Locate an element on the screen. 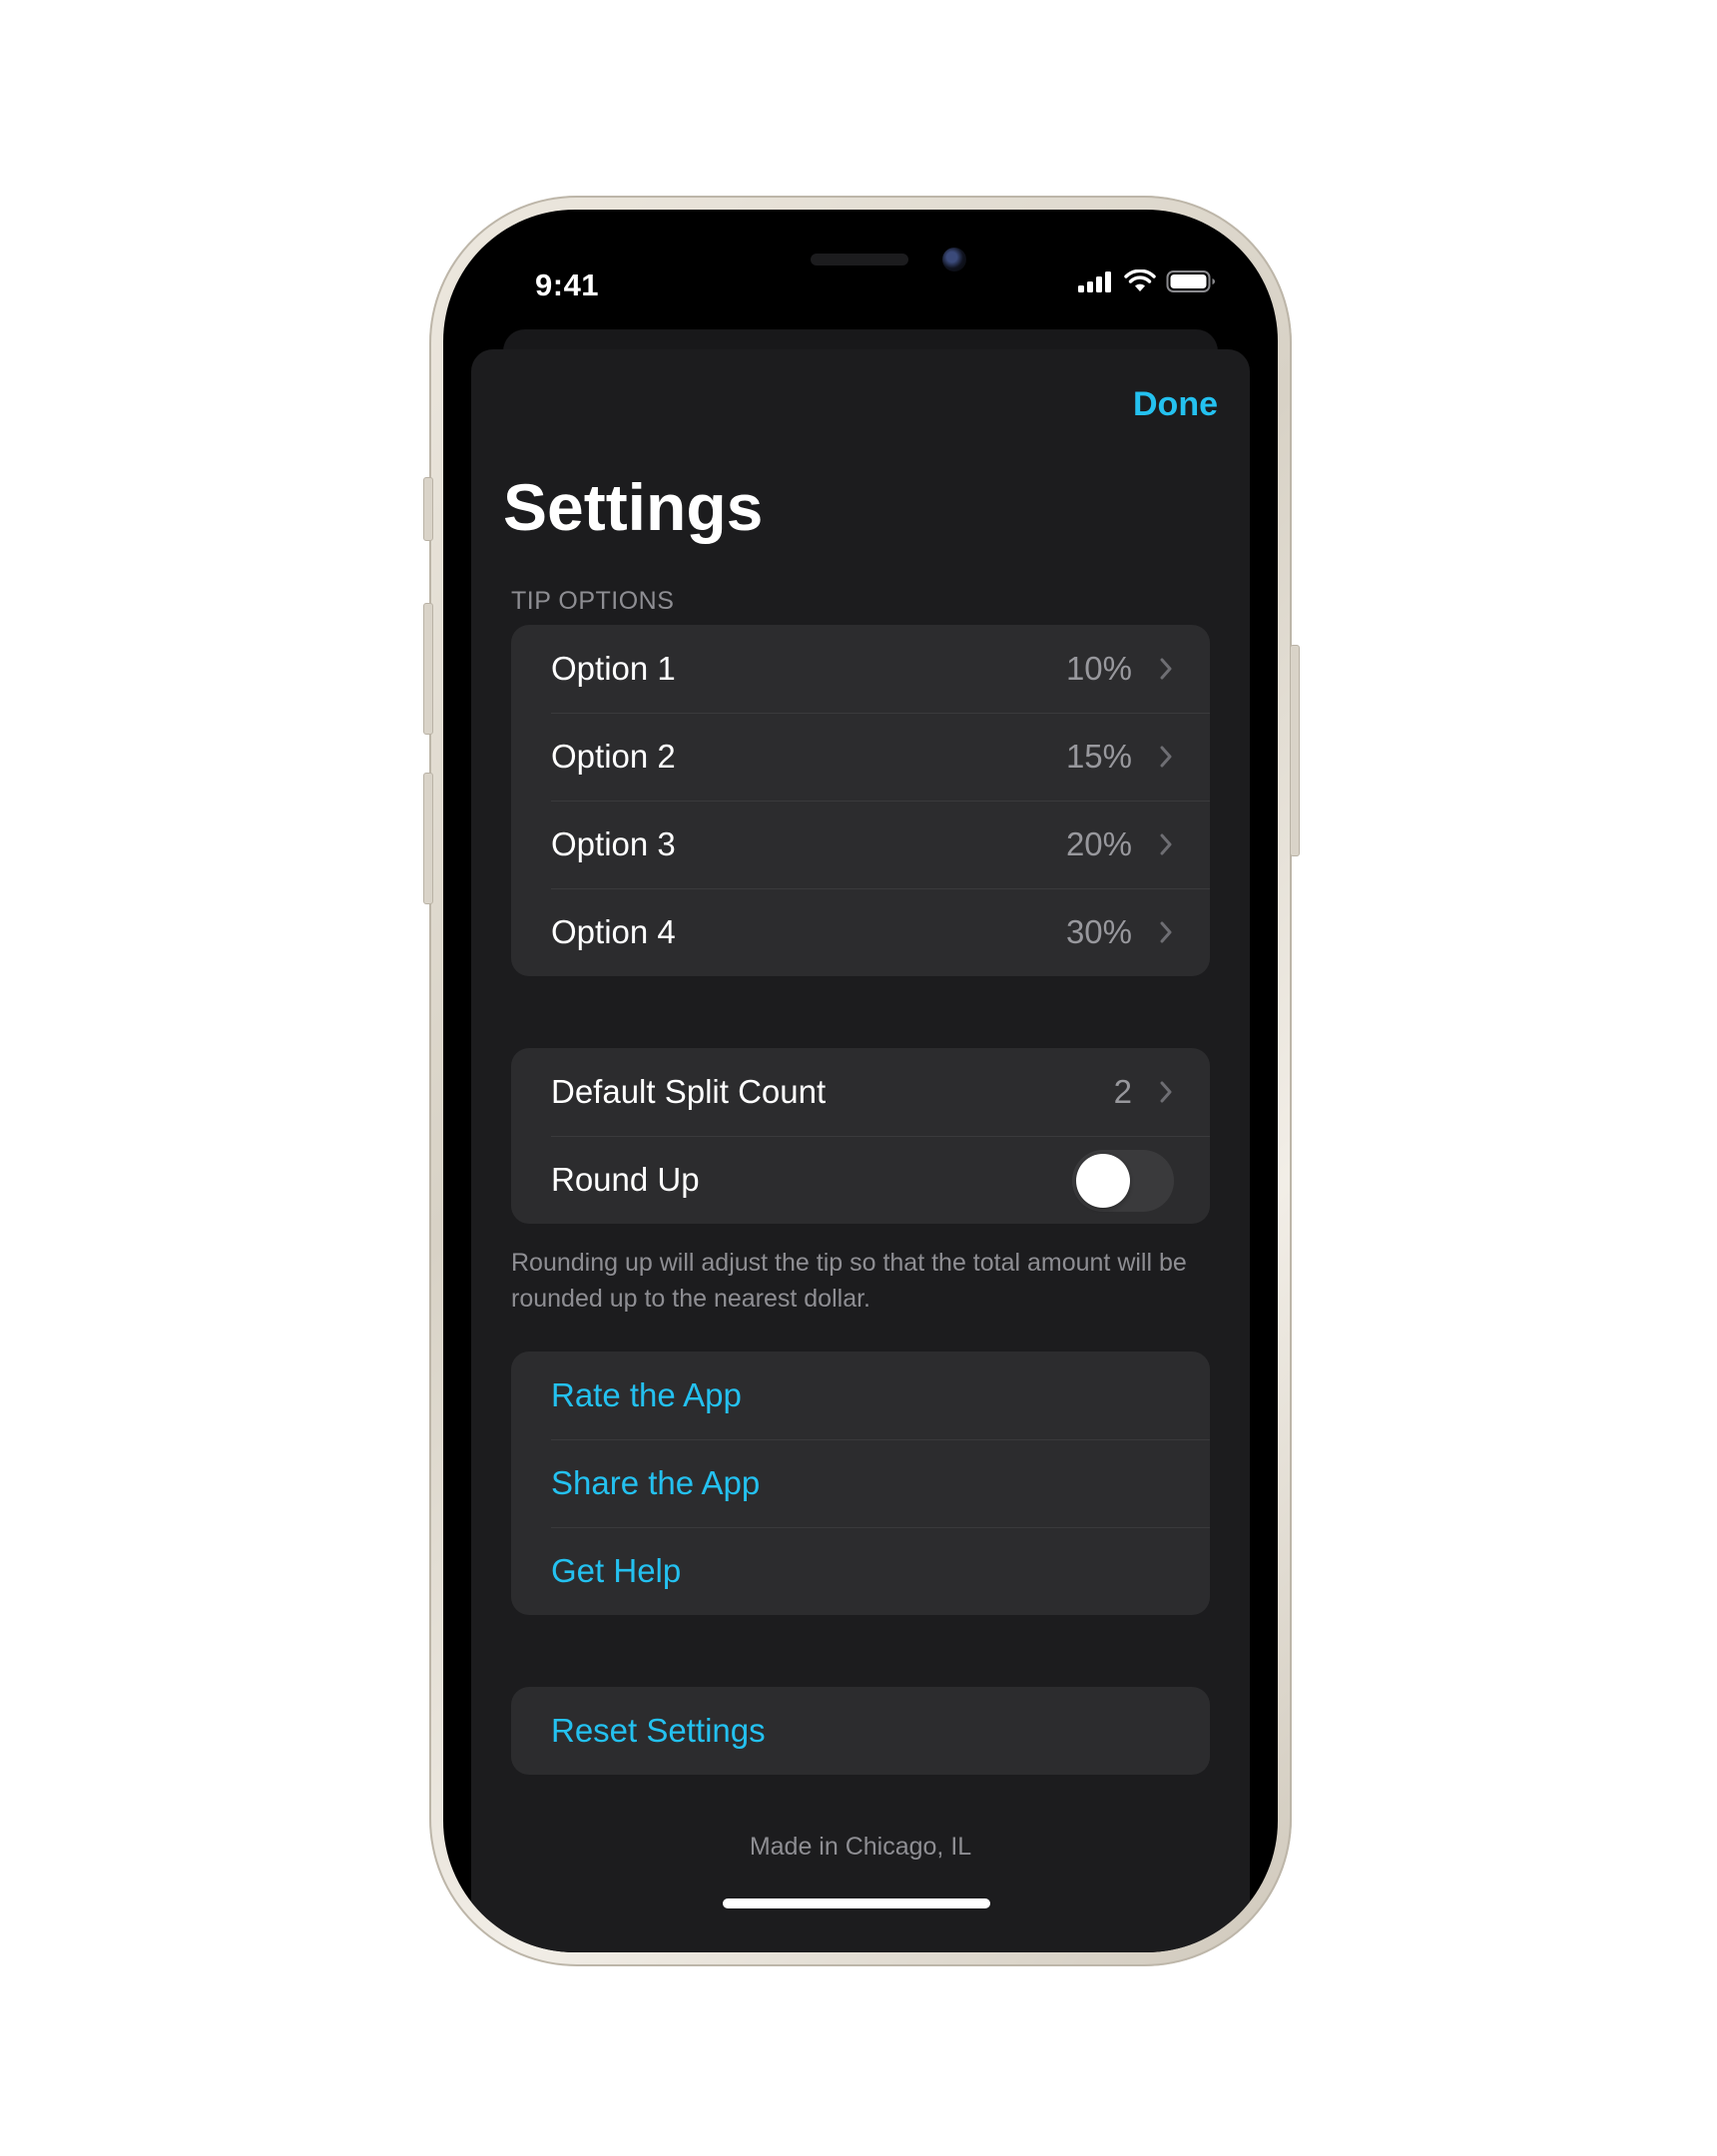 Image resolution: width=1717 pixels, height=2156 pixels. cellular-signal-icon is located at coordinates (1094, 281).